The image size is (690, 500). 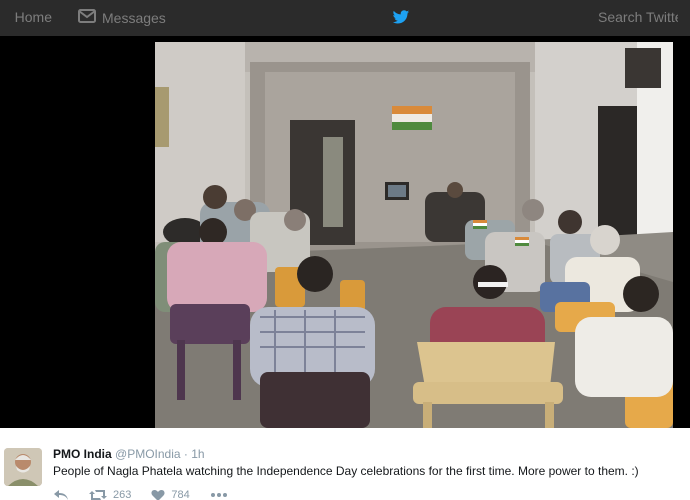 What do you see at coordinates (87, 17) in the screenshot?
I see `messages-icon` at bounding box center [87, 17].